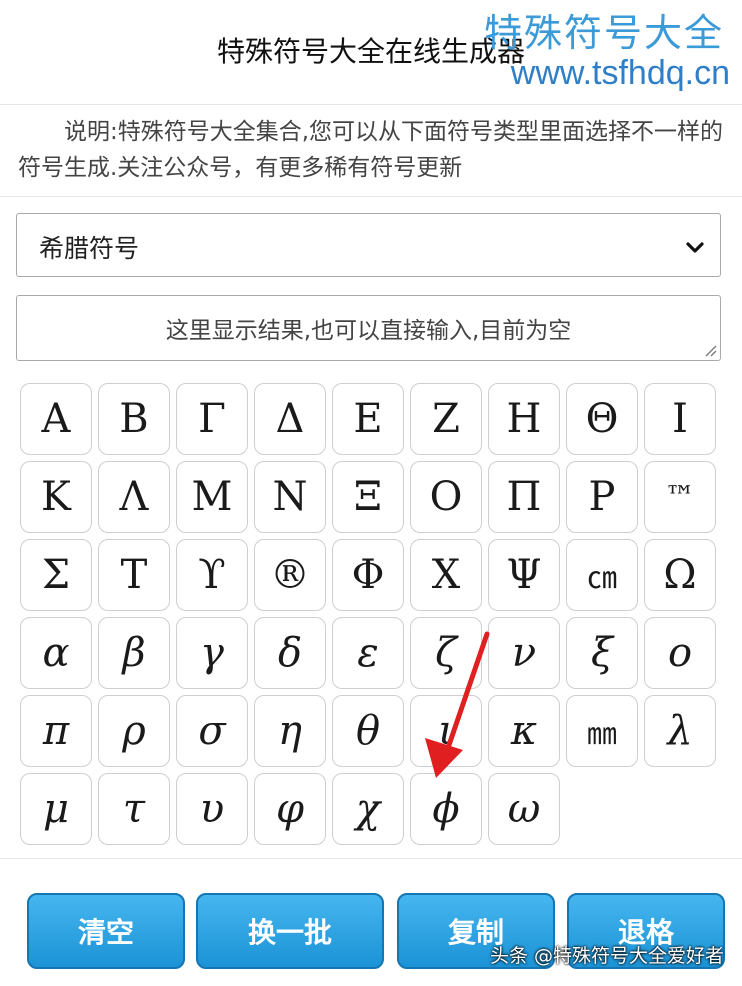 The image size is (742, 986). What do you see at coordinates (446, 653) in the screenshot?
I see `symbol-key: ζ` at bounding box center [446, 653].